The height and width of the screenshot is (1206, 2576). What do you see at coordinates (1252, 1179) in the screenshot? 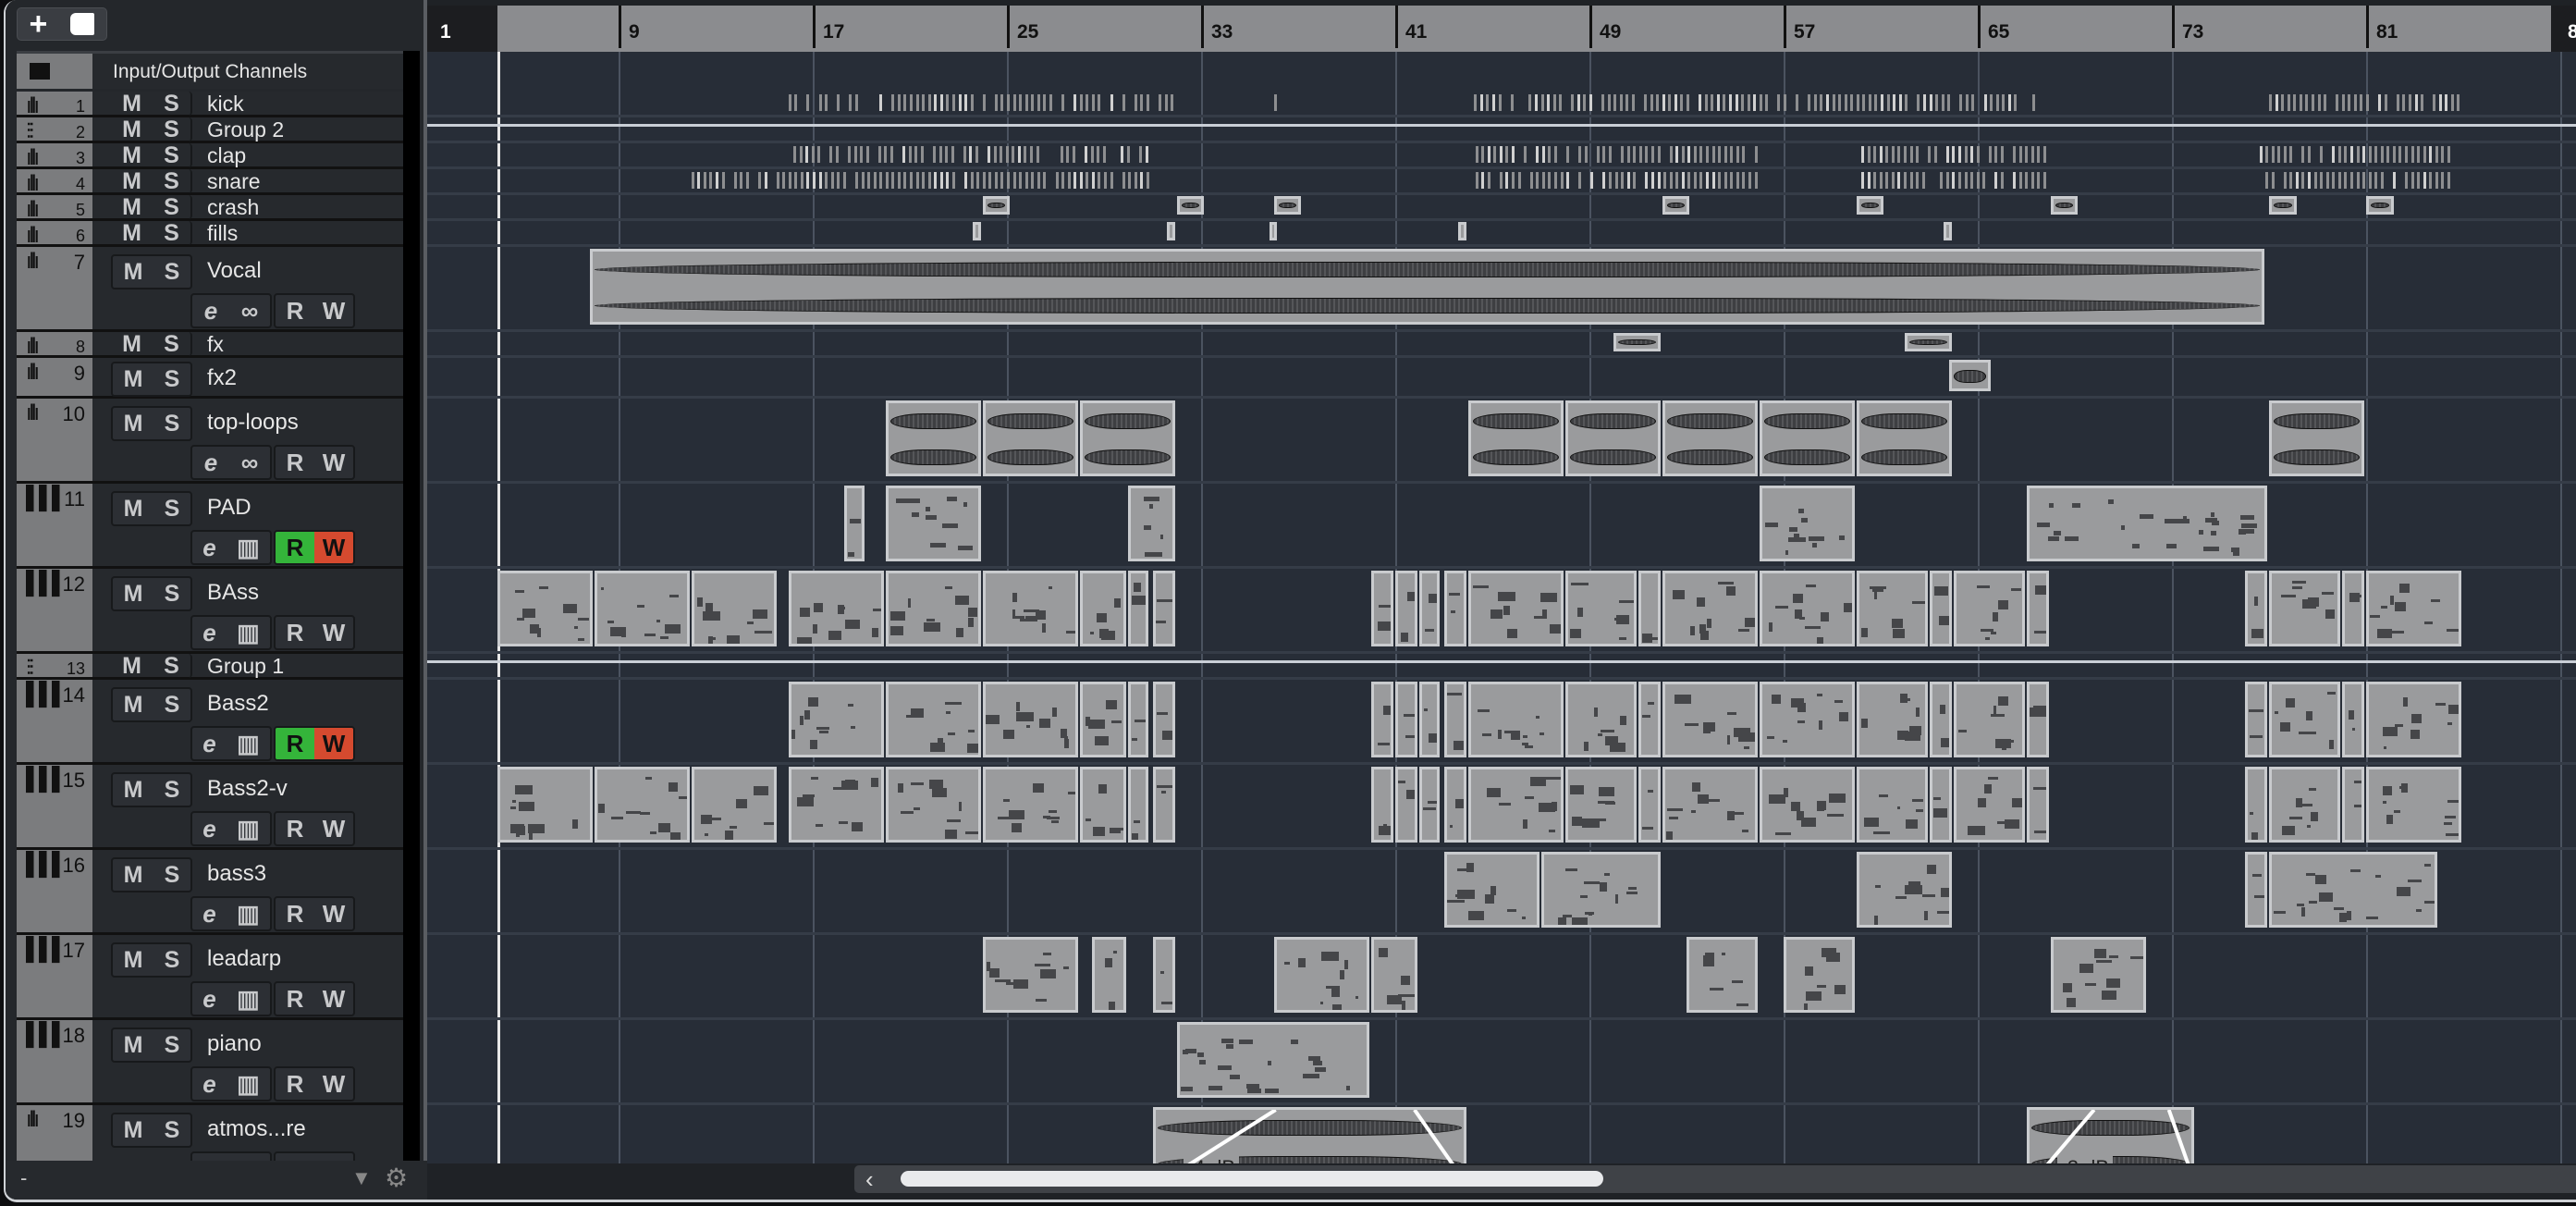
I see `scroll-thumb` at bounding box center [1252, 1179].